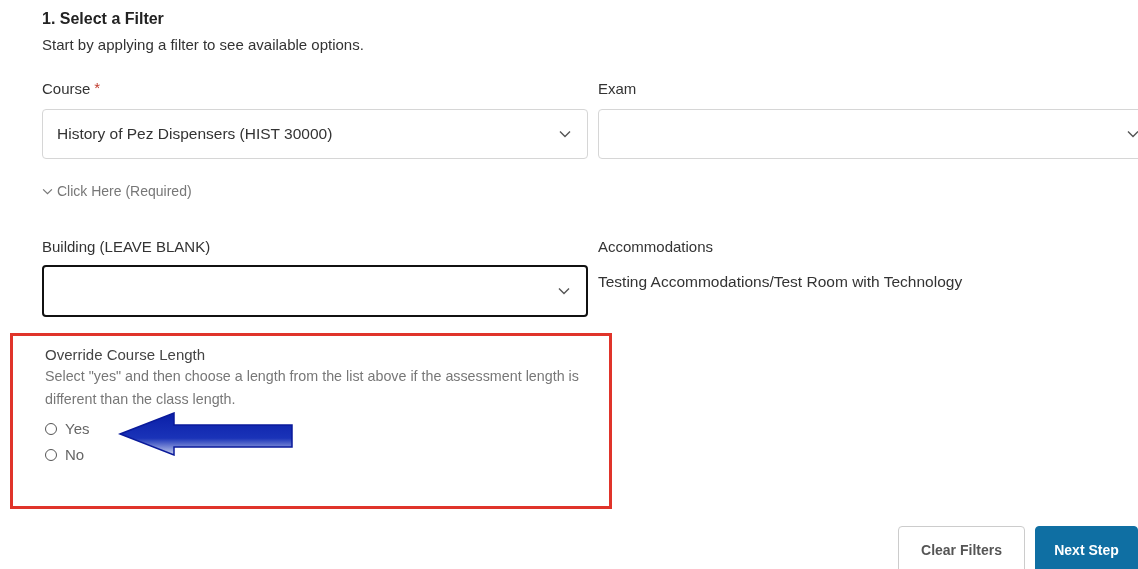  What do you see at coordinates (126, 354) in the screenshot?
I see `override-label: Override Course Length` at bounding box center [126, 354].